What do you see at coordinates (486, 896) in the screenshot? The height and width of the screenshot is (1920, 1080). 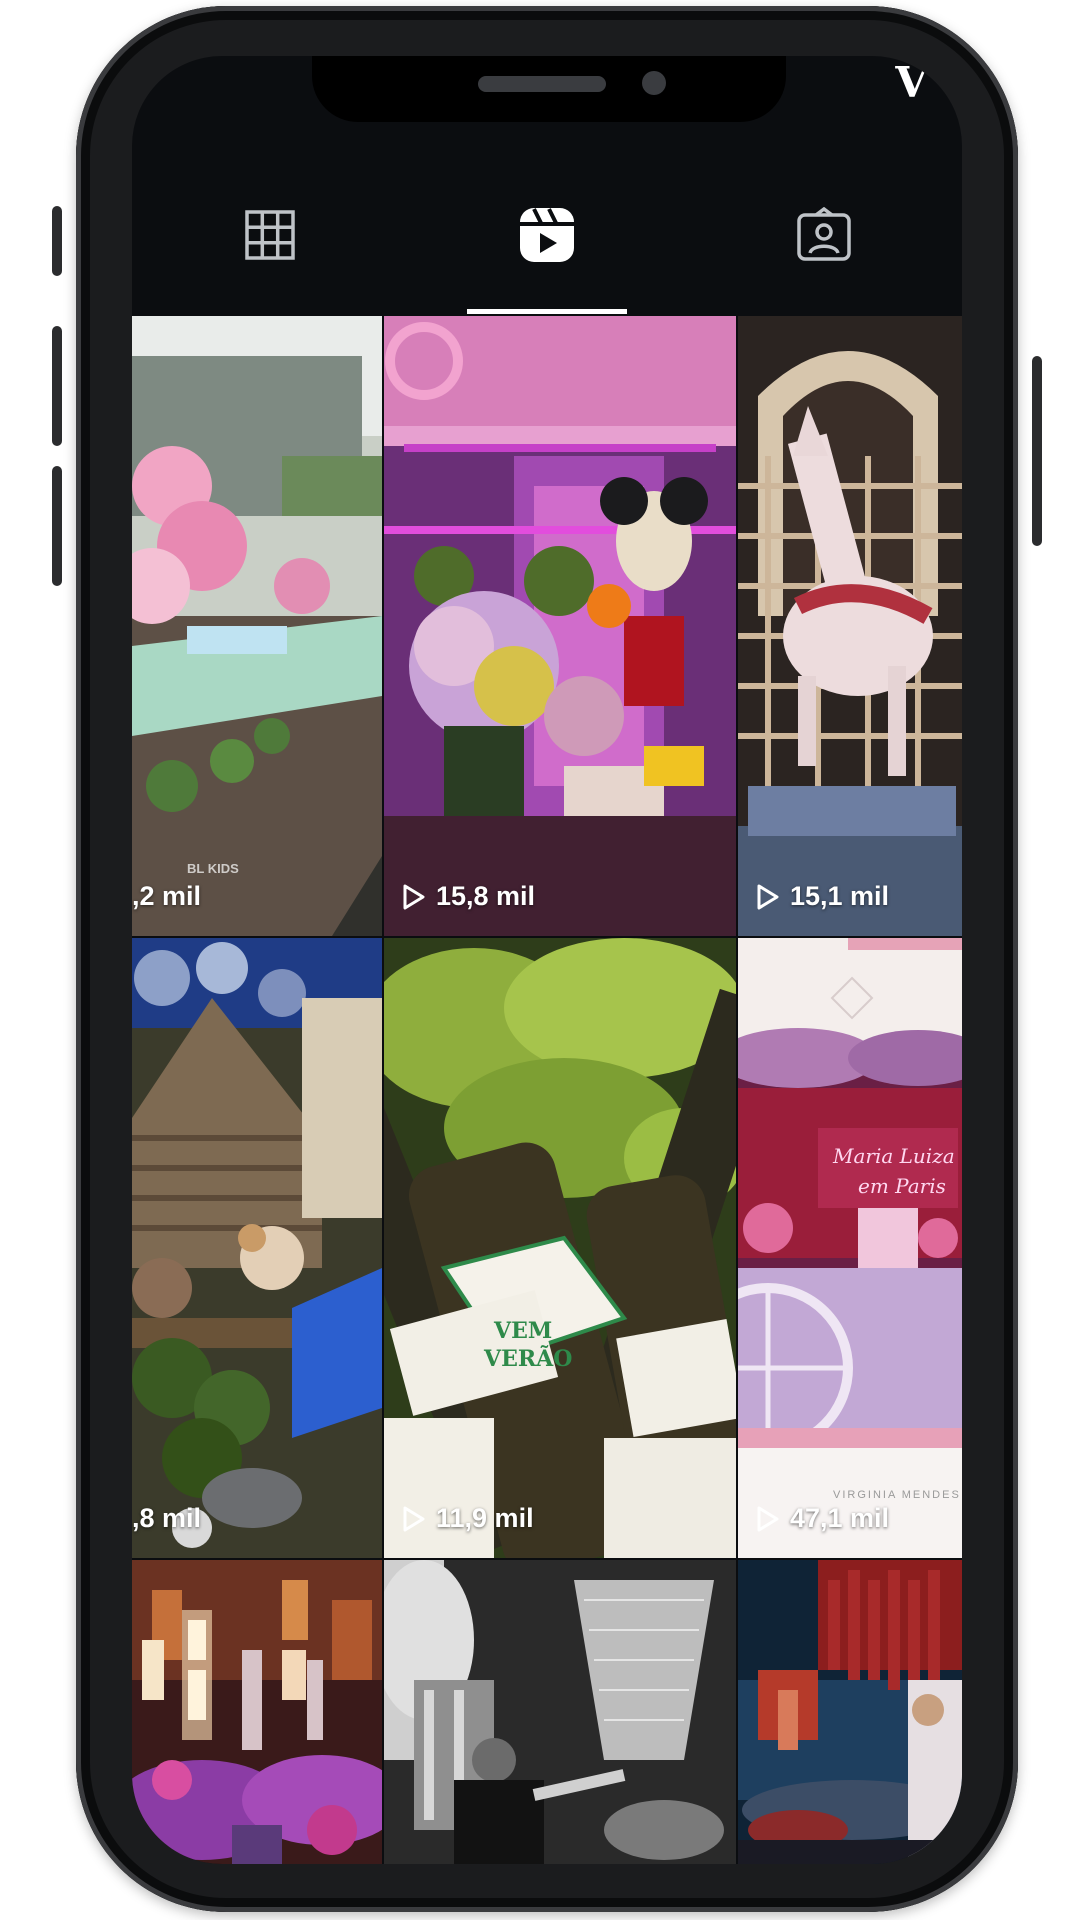 I see `view-count-text: 15,8 mil` at bounding box center [486, 896].